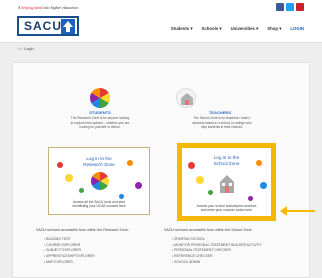 The image size is (322, 278). Describe the element at coordinates (245, 29) in the screenshot. I see `nav-universities: Universities ▾` at that location.